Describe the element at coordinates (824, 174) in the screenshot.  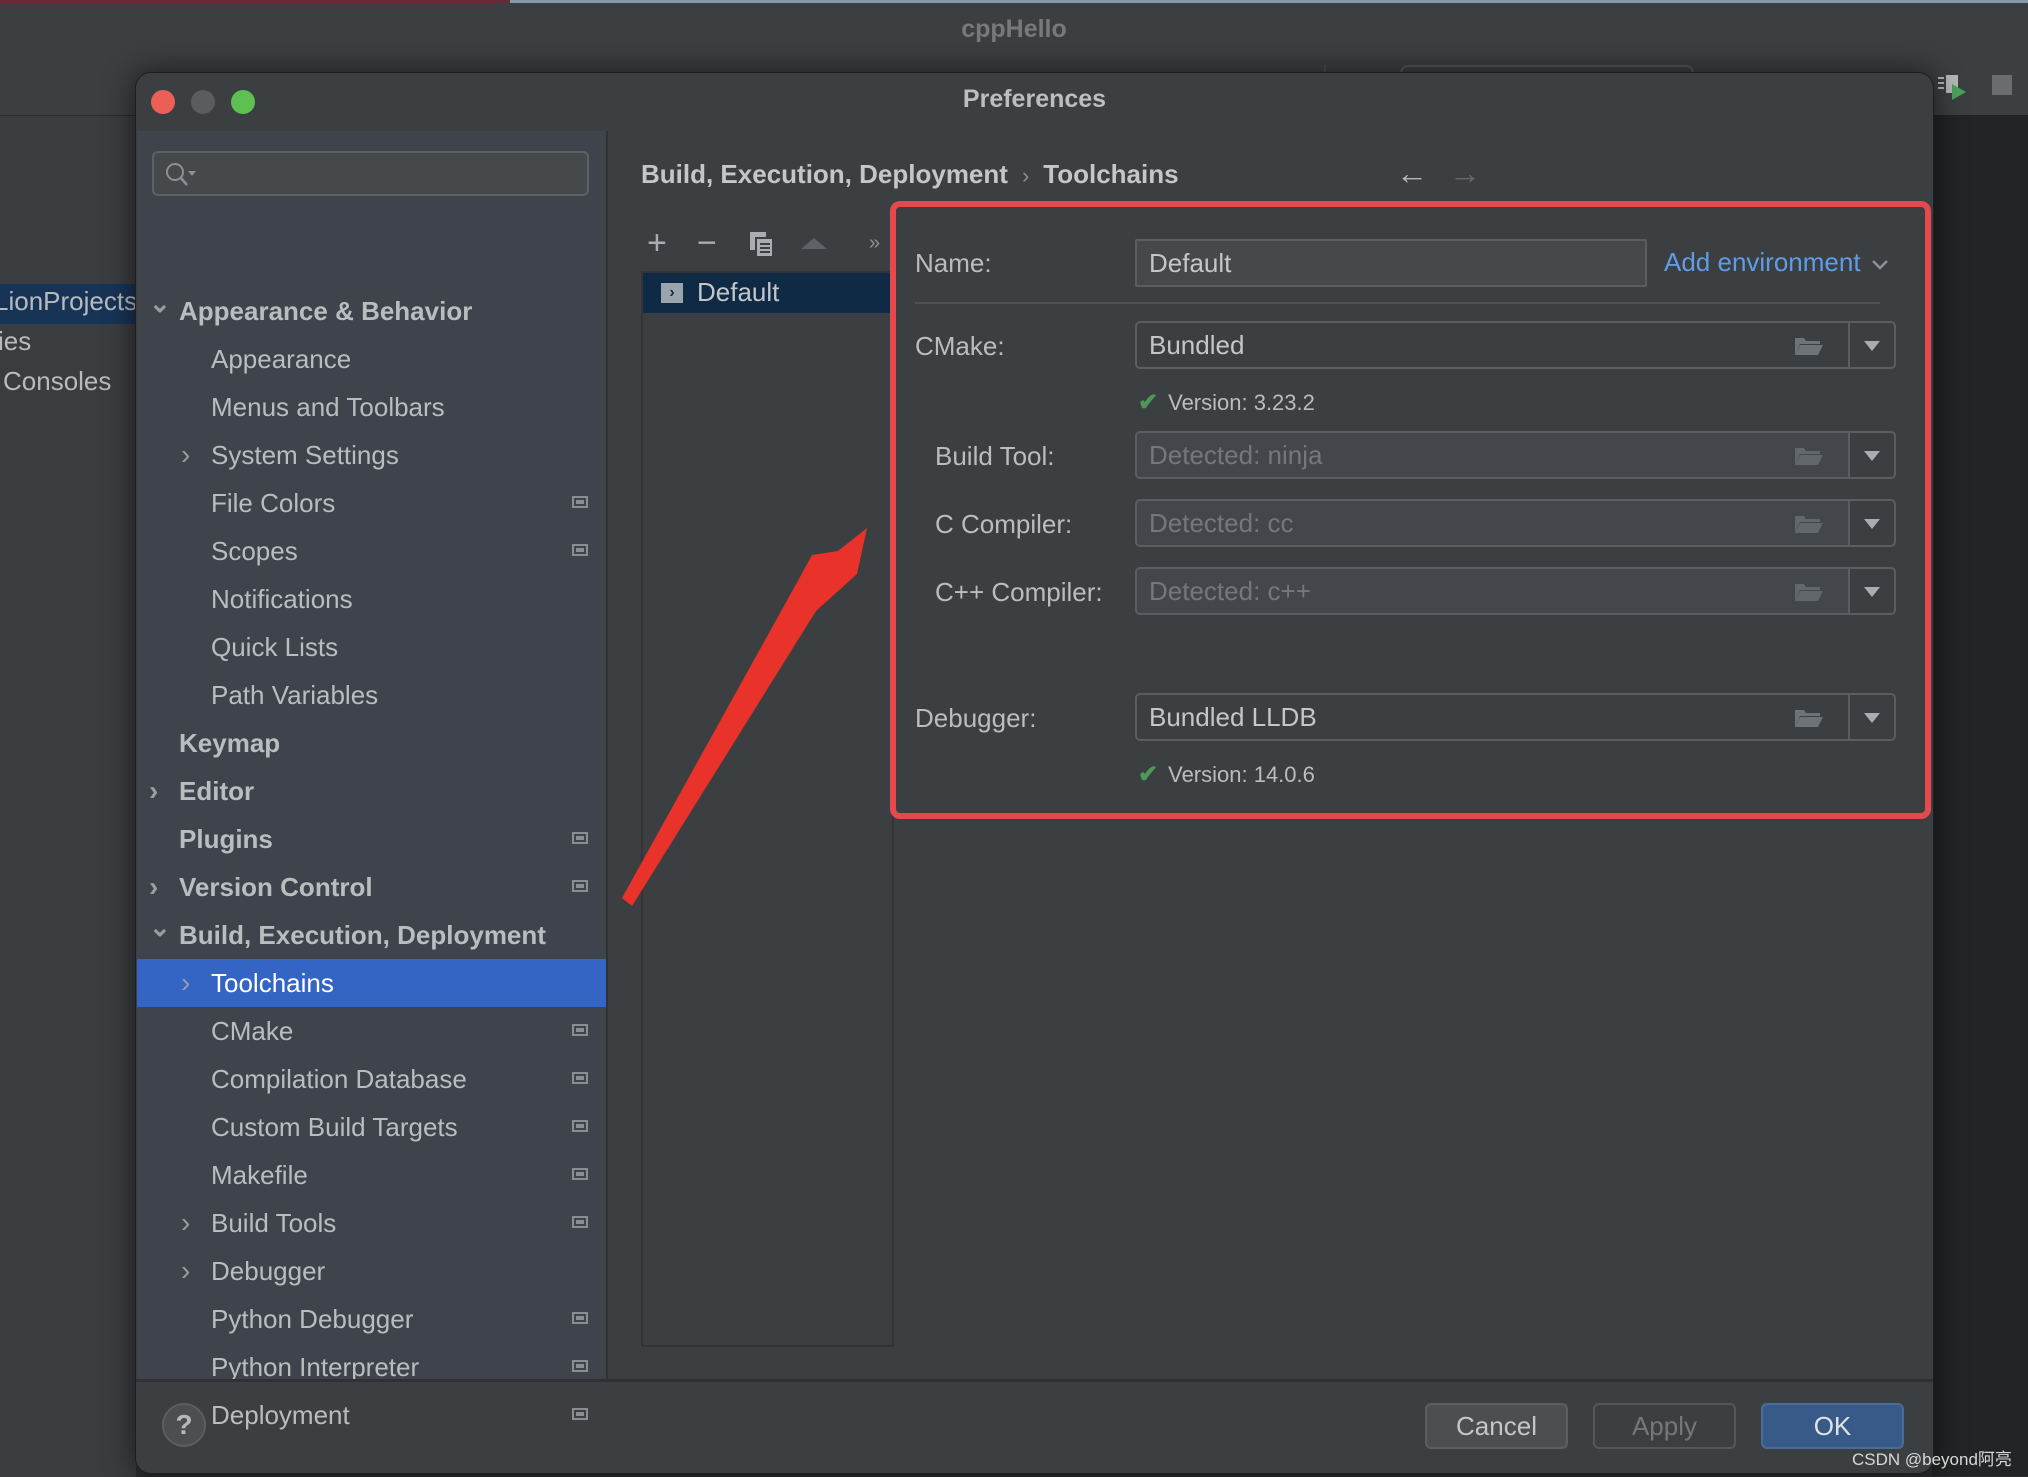
I see `breadcrumb-parent: Build, Execution, Deployment` at that location.